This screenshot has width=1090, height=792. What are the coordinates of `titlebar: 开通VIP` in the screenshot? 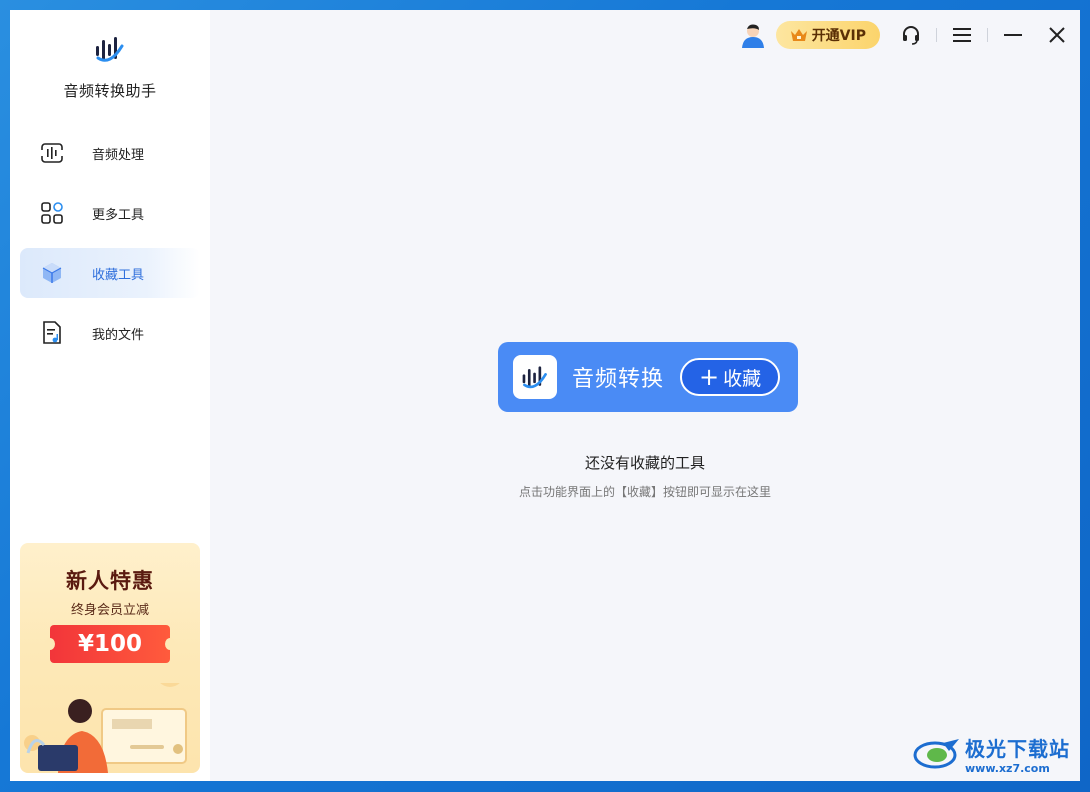 It's located at (910, 35).